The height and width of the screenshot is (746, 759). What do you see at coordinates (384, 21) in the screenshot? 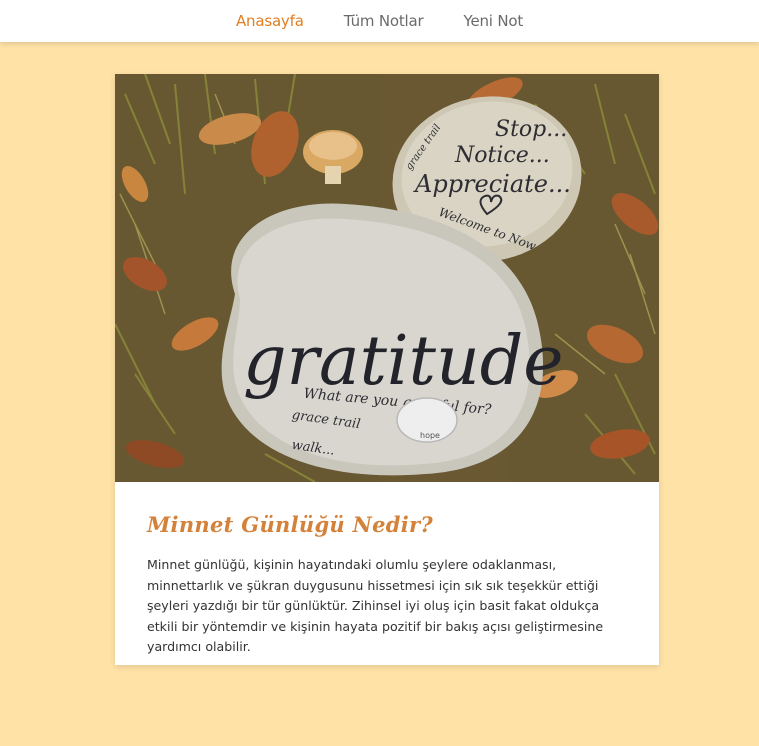
I see `nav-link-all-notes: Tüm Notlar` at bounding box center [384, 21].